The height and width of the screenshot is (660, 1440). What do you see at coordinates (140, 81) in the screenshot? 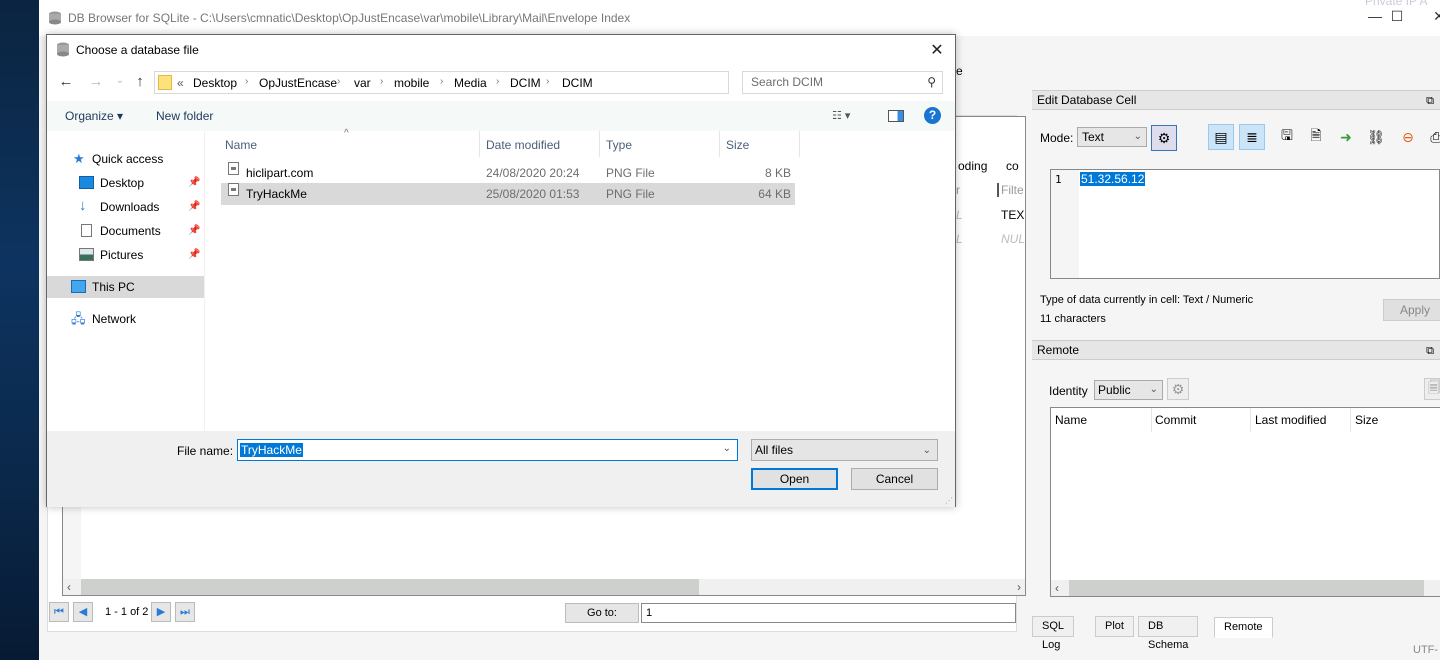
I see `up-button: ↑` at bounding box center [140, 81].